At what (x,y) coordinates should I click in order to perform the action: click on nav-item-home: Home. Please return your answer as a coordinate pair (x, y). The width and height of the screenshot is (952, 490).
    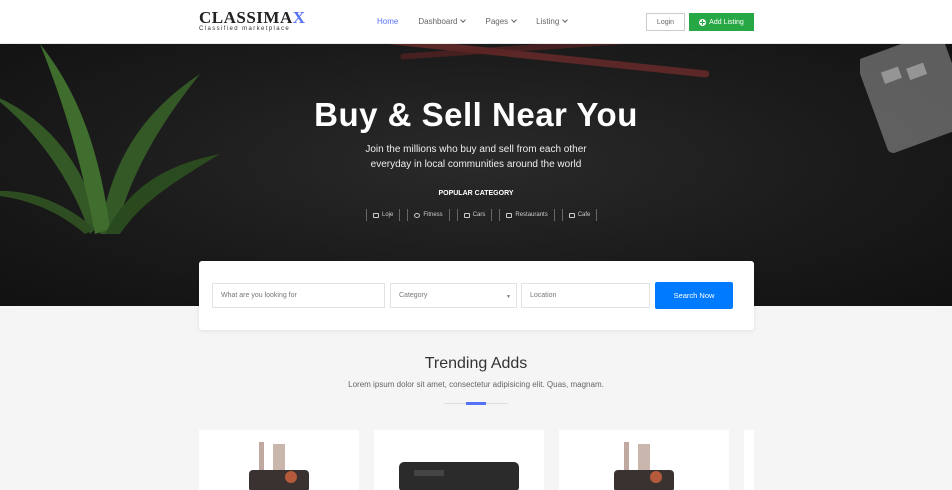
    Looking at the image, I should click on (387, 21).